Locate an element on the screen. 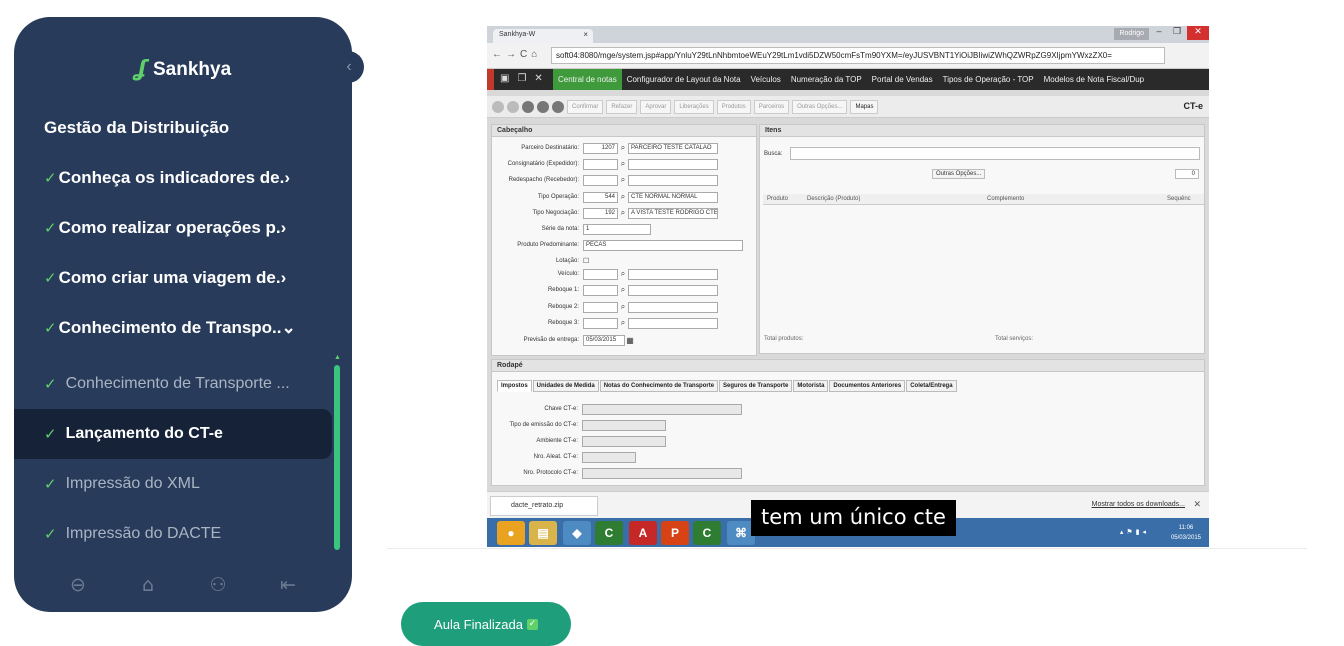 Image resolution: width=1344 pixels, height=646 pixels. menu-item: Portal de Vendas is located at coordinates (902, 79).